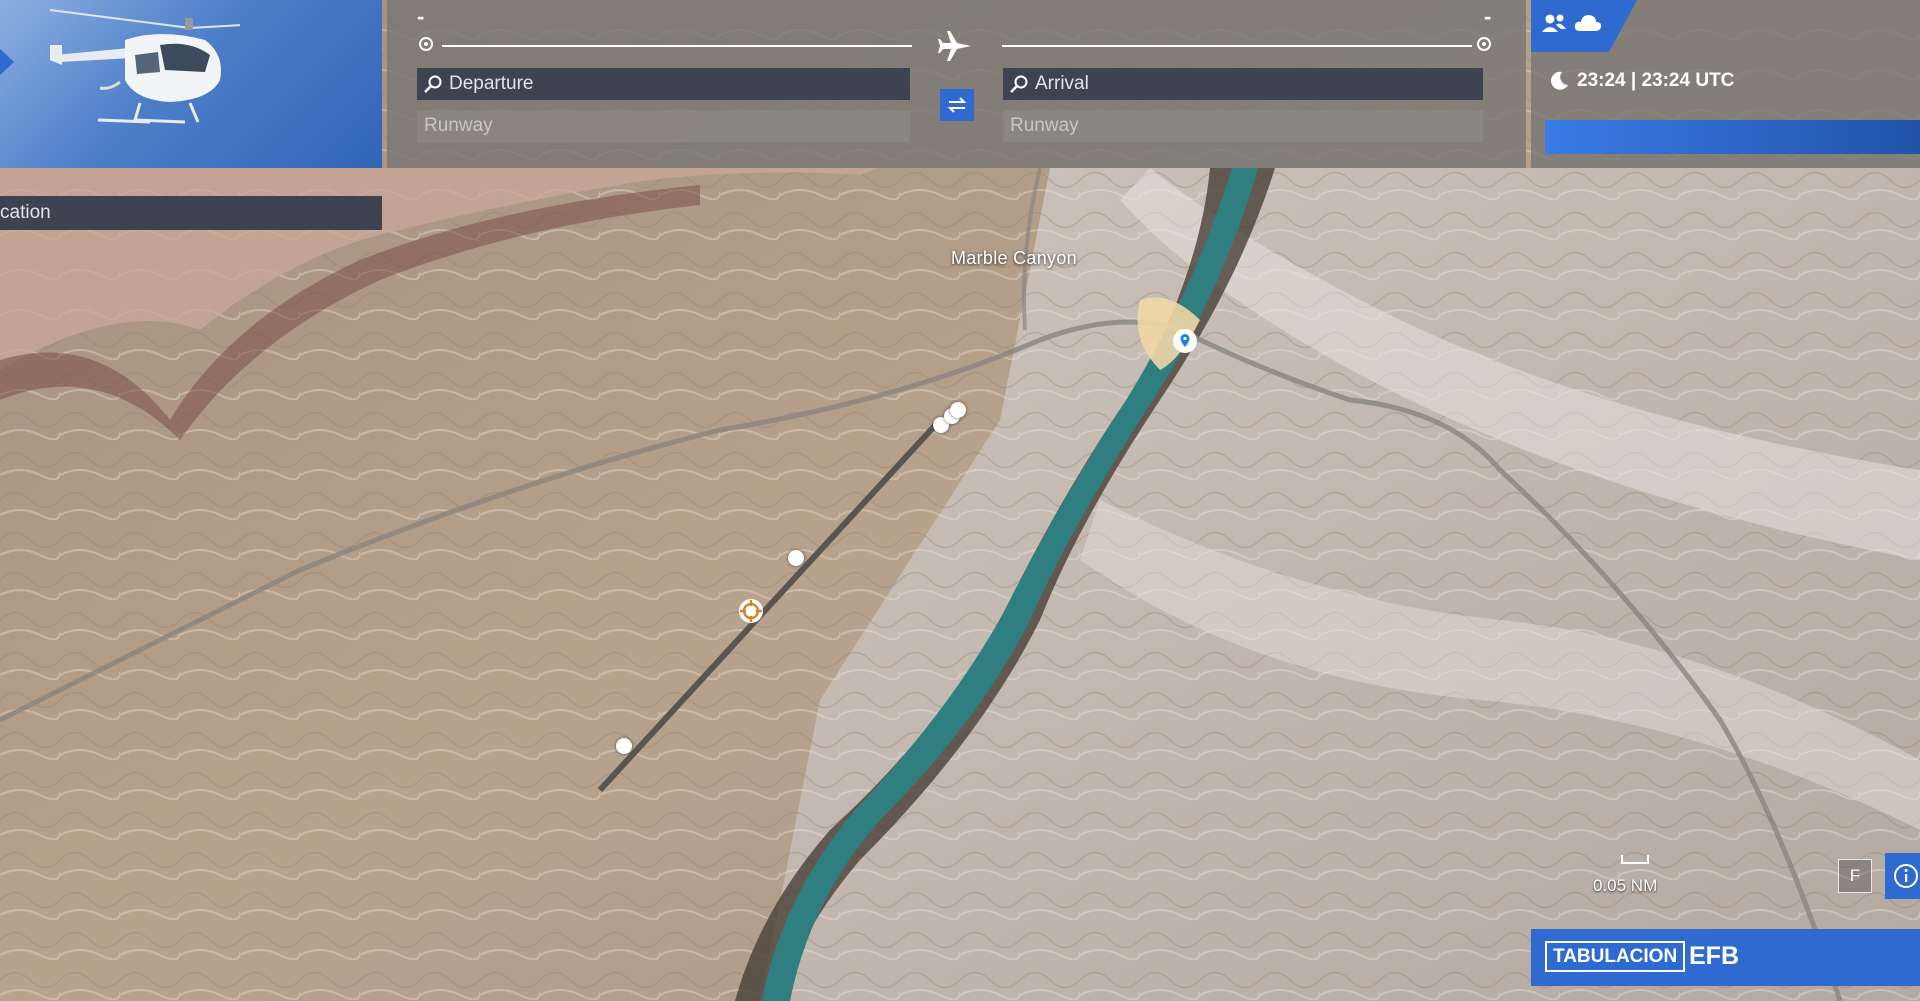  Describe the element at coordinates (1906, 876) in the screenshot. I see `info-icon` at that location.